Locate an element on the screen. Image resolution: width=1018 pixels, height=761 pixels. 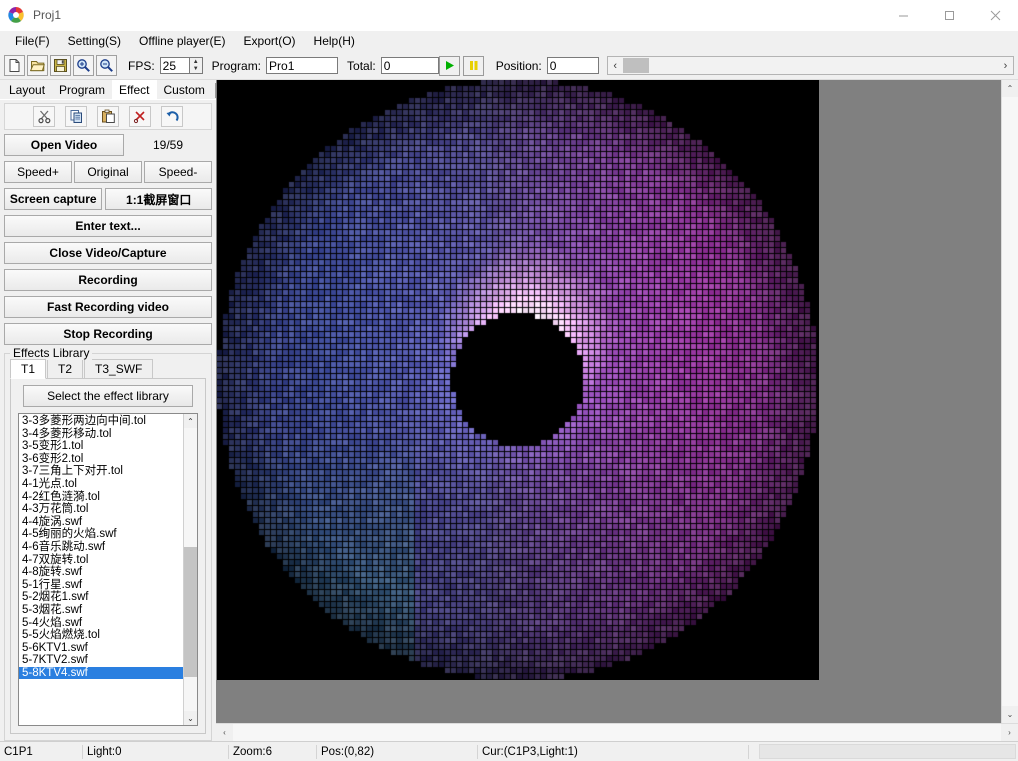
total-input is located at coordinates (409, 65).